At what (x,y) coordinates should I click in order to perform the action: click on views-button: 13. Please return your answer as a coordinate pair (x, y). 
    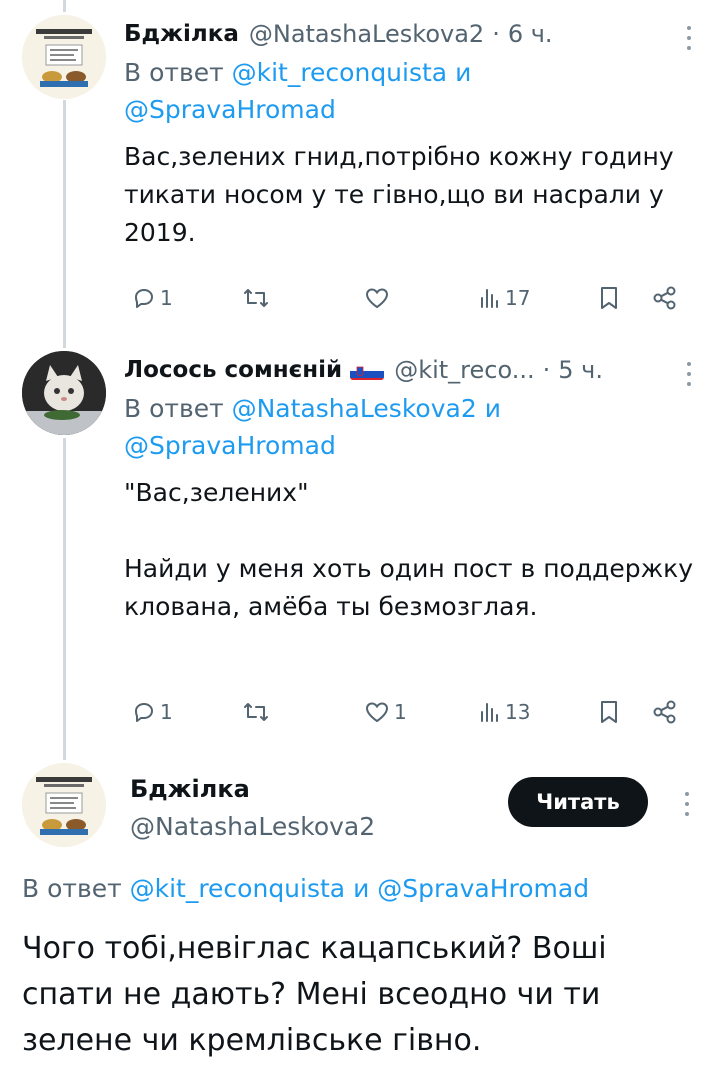
    Looking at the image, I should click on (504, 712).